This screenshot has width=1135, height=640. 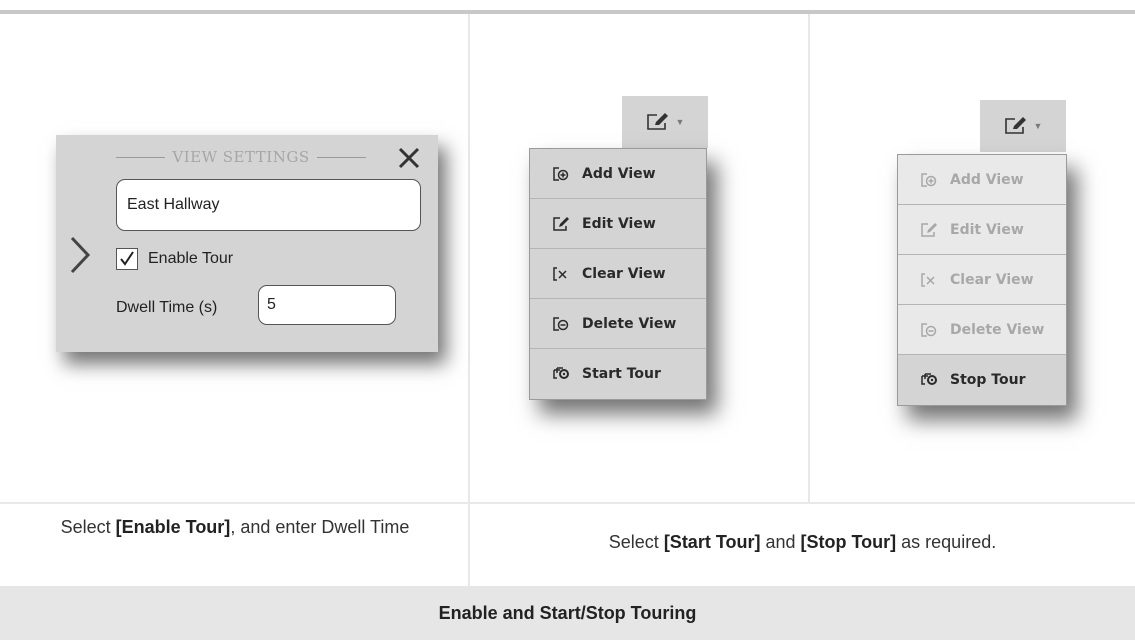 I want to click on menu-item-delete-view: Delete View, so click(x=618, y=324).